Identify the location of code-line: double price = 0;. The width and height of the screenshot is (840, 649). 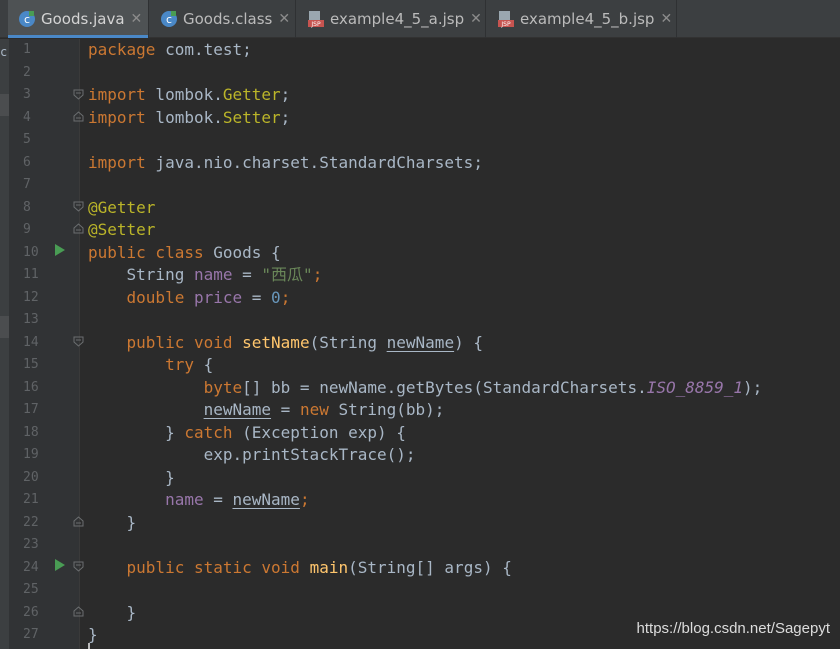
(189, 297).